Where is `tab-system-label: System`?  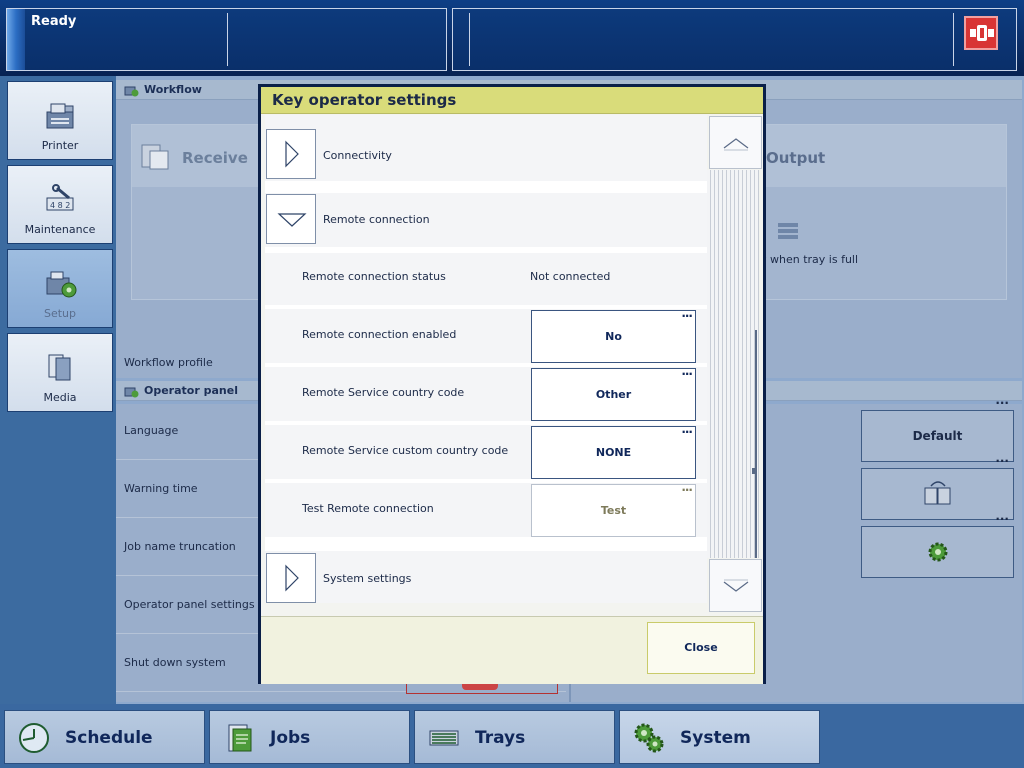 tab-system-label: System is located at coordinates (715, 738).